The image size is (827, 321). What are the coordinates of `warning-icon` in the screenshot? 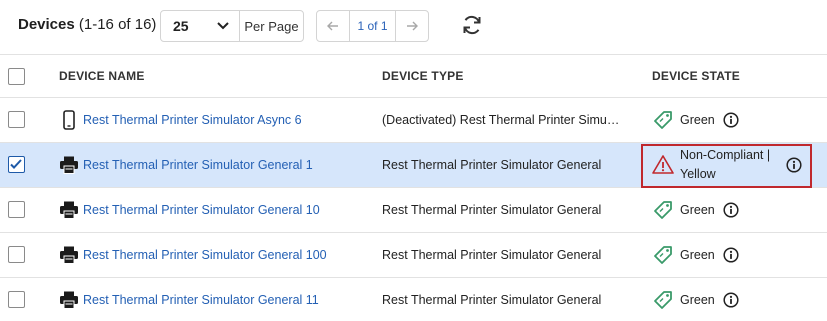 It's located at (663, 164).